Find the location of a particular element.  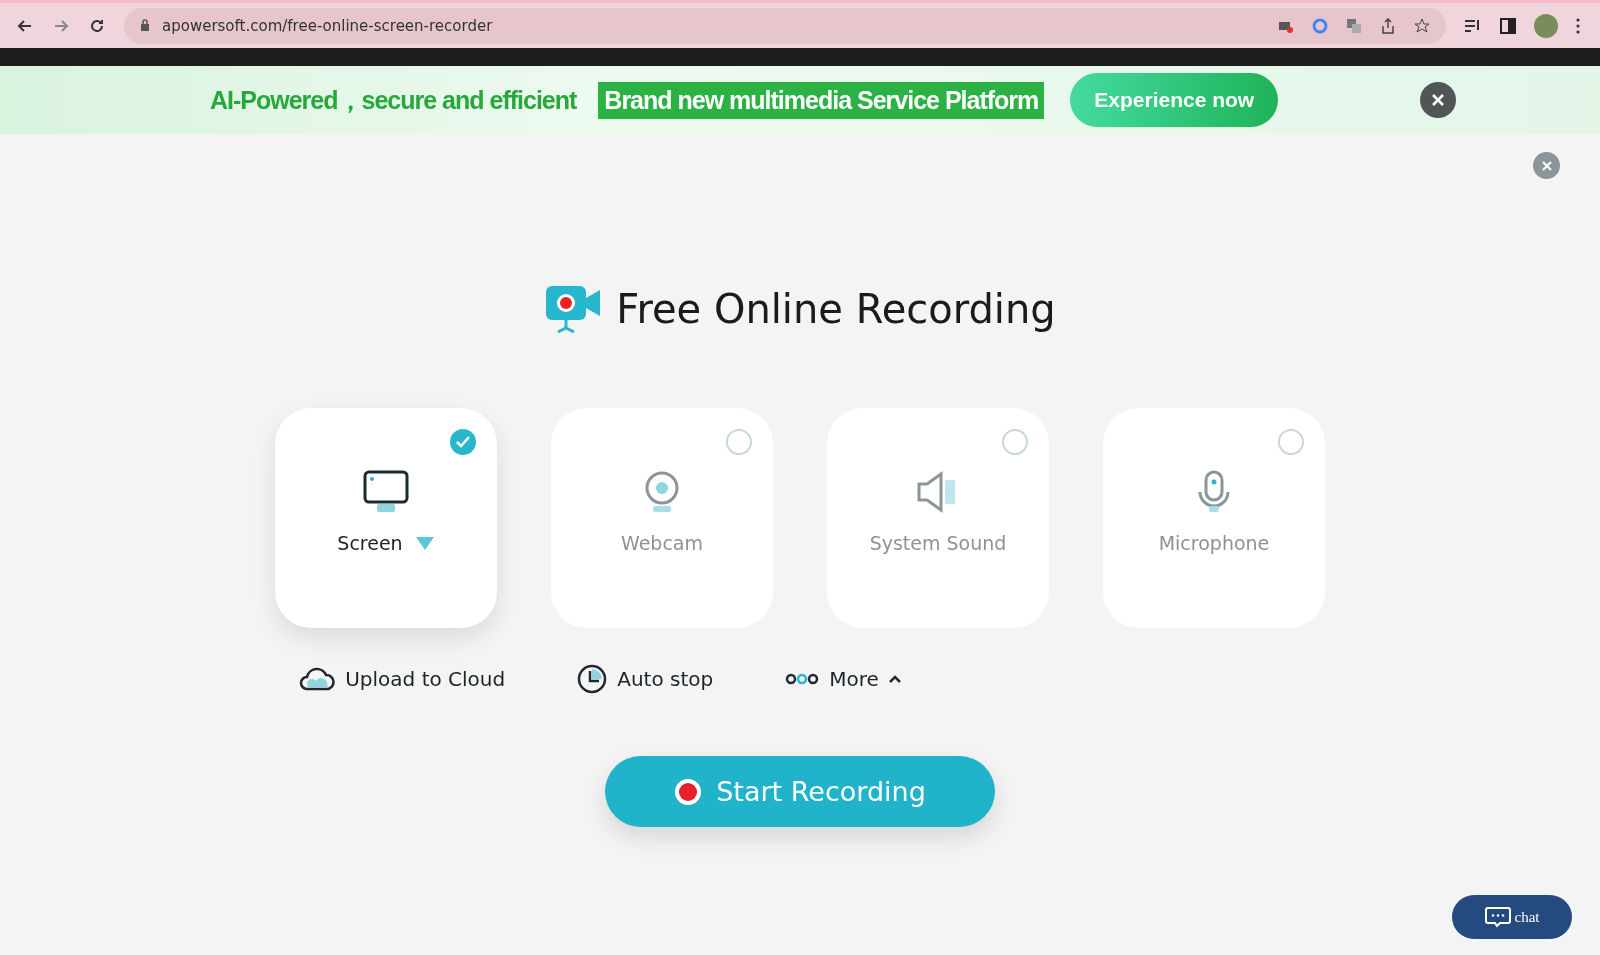

address-bar: apowersoft.com/free-online-screen-recorder is located at coordinates (785, 25).